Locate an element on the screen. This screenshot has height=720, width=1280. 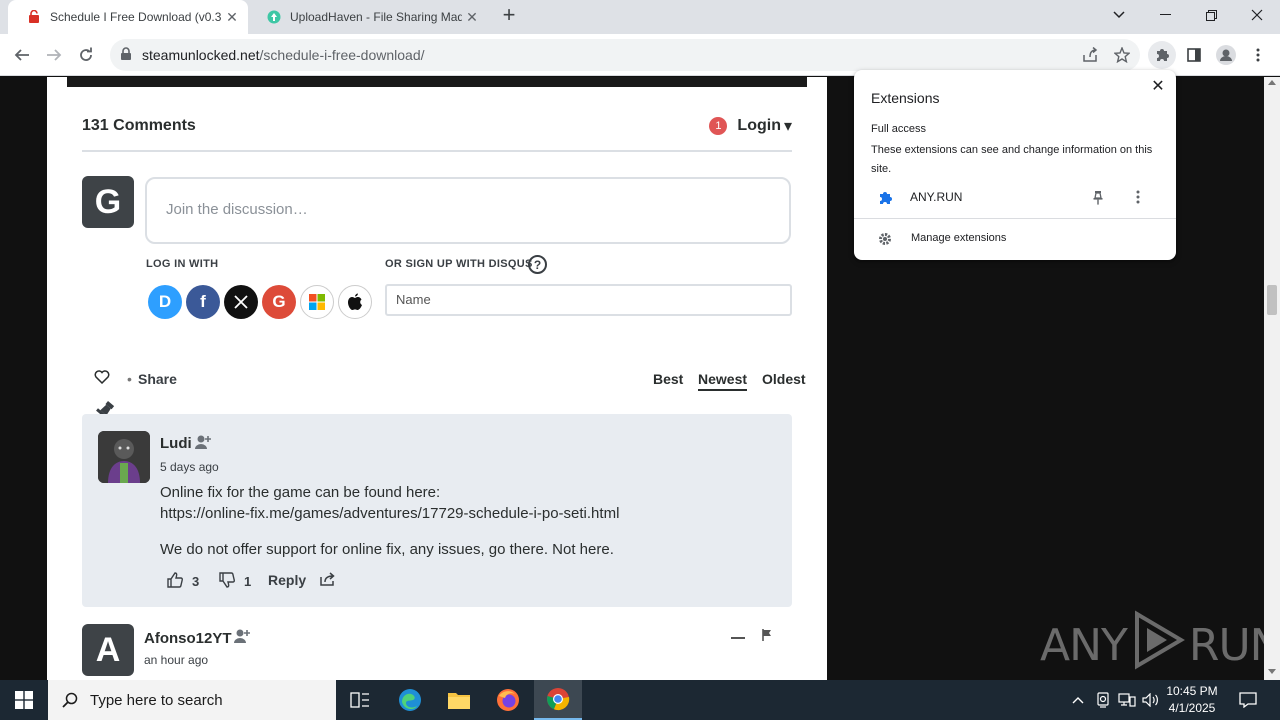
taskbar-search: Type here to search is located at coordinates (192, 700).